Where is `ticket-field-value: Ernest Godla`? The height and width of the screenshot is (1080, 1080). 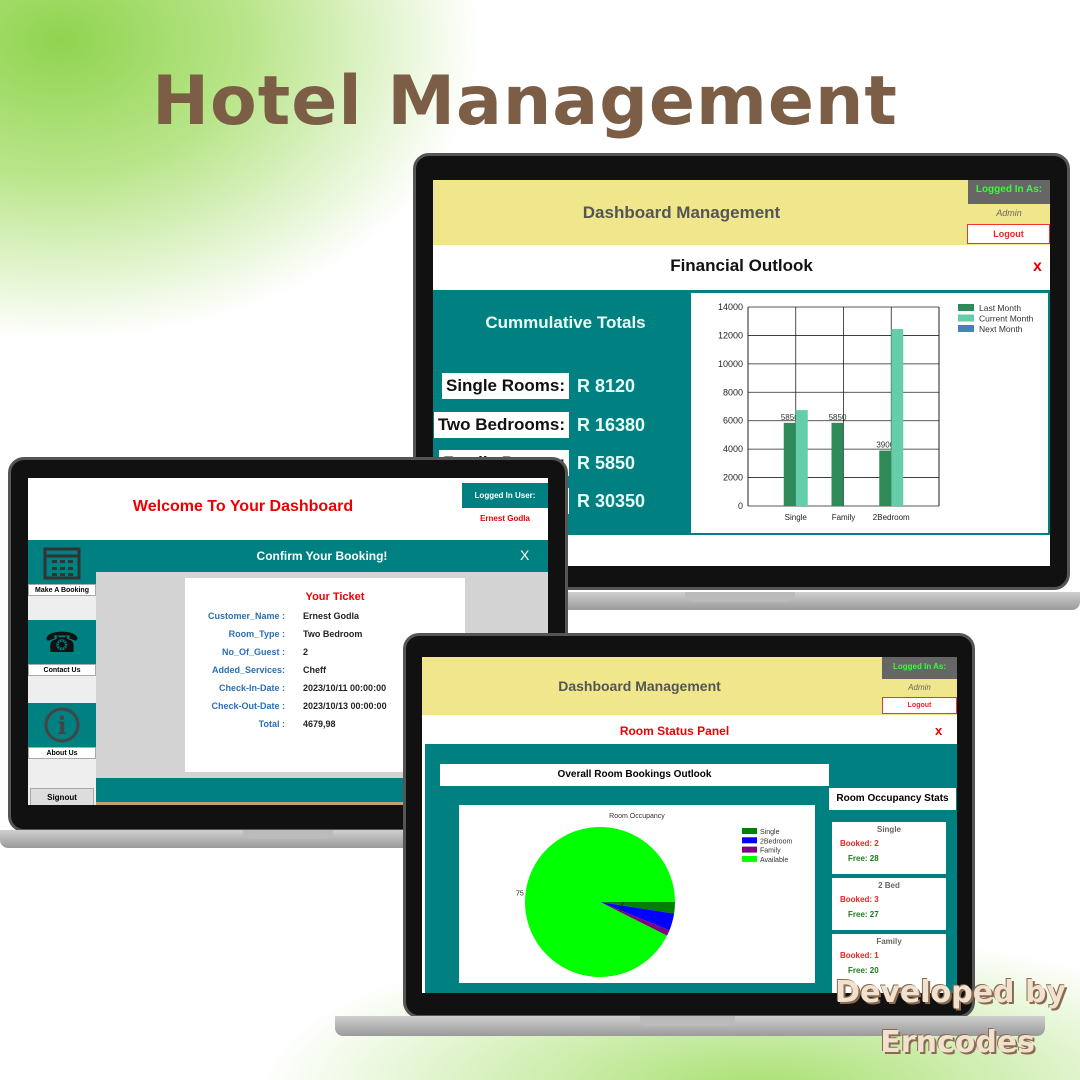 ticket-field-value: Ernest Godla is located at coordinates (331, 616).